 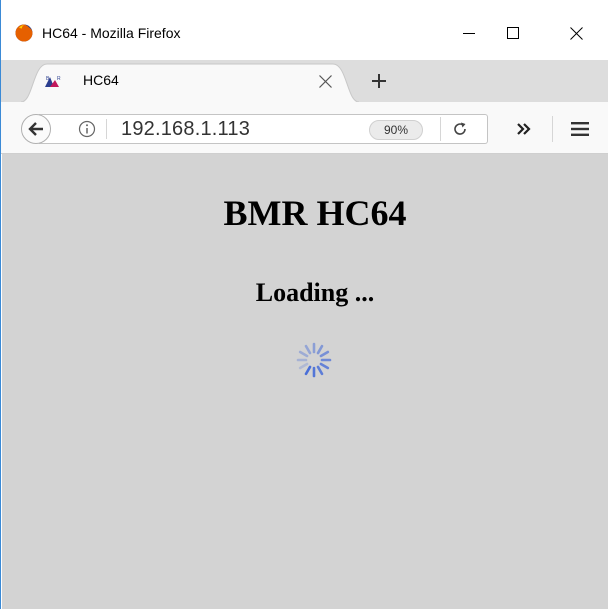 I want to click on close-window-button, so click(x=576, y=33).